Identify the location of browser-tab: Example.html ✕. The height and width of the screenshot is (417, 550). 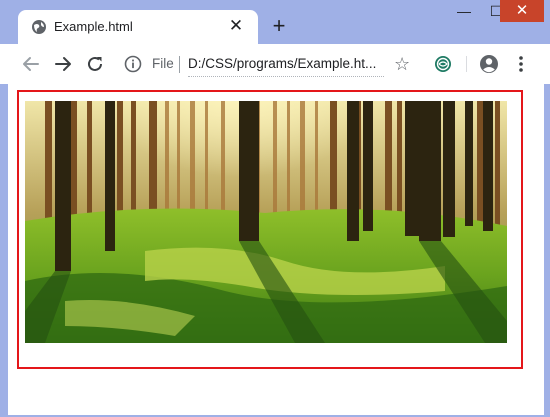
(138, 27).